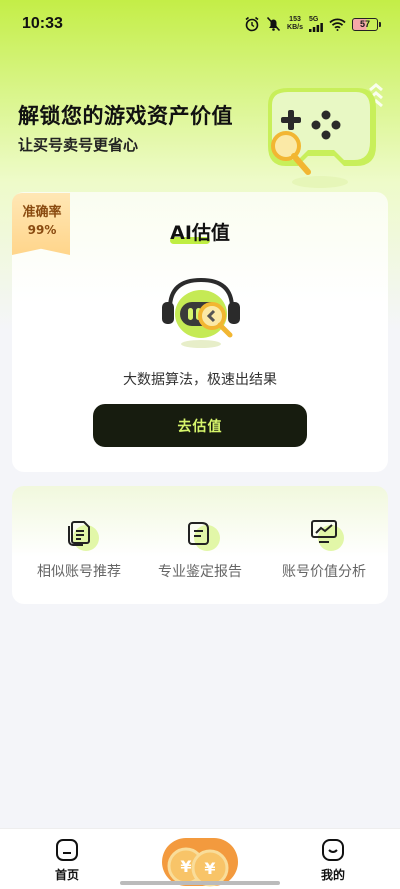 The image size is (400, 889). I want to click on alarm-icon, so click(252, 24).